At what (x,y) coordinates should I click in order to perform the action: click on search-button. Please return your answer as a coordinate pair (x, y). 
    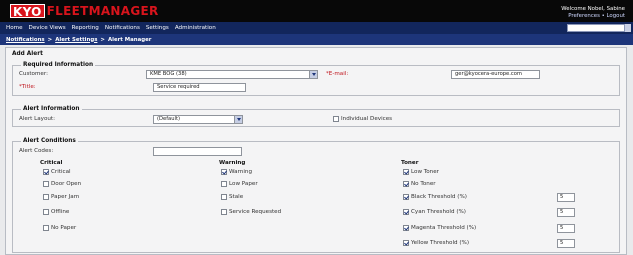
    Looking at the image, I should click on (628, 28).